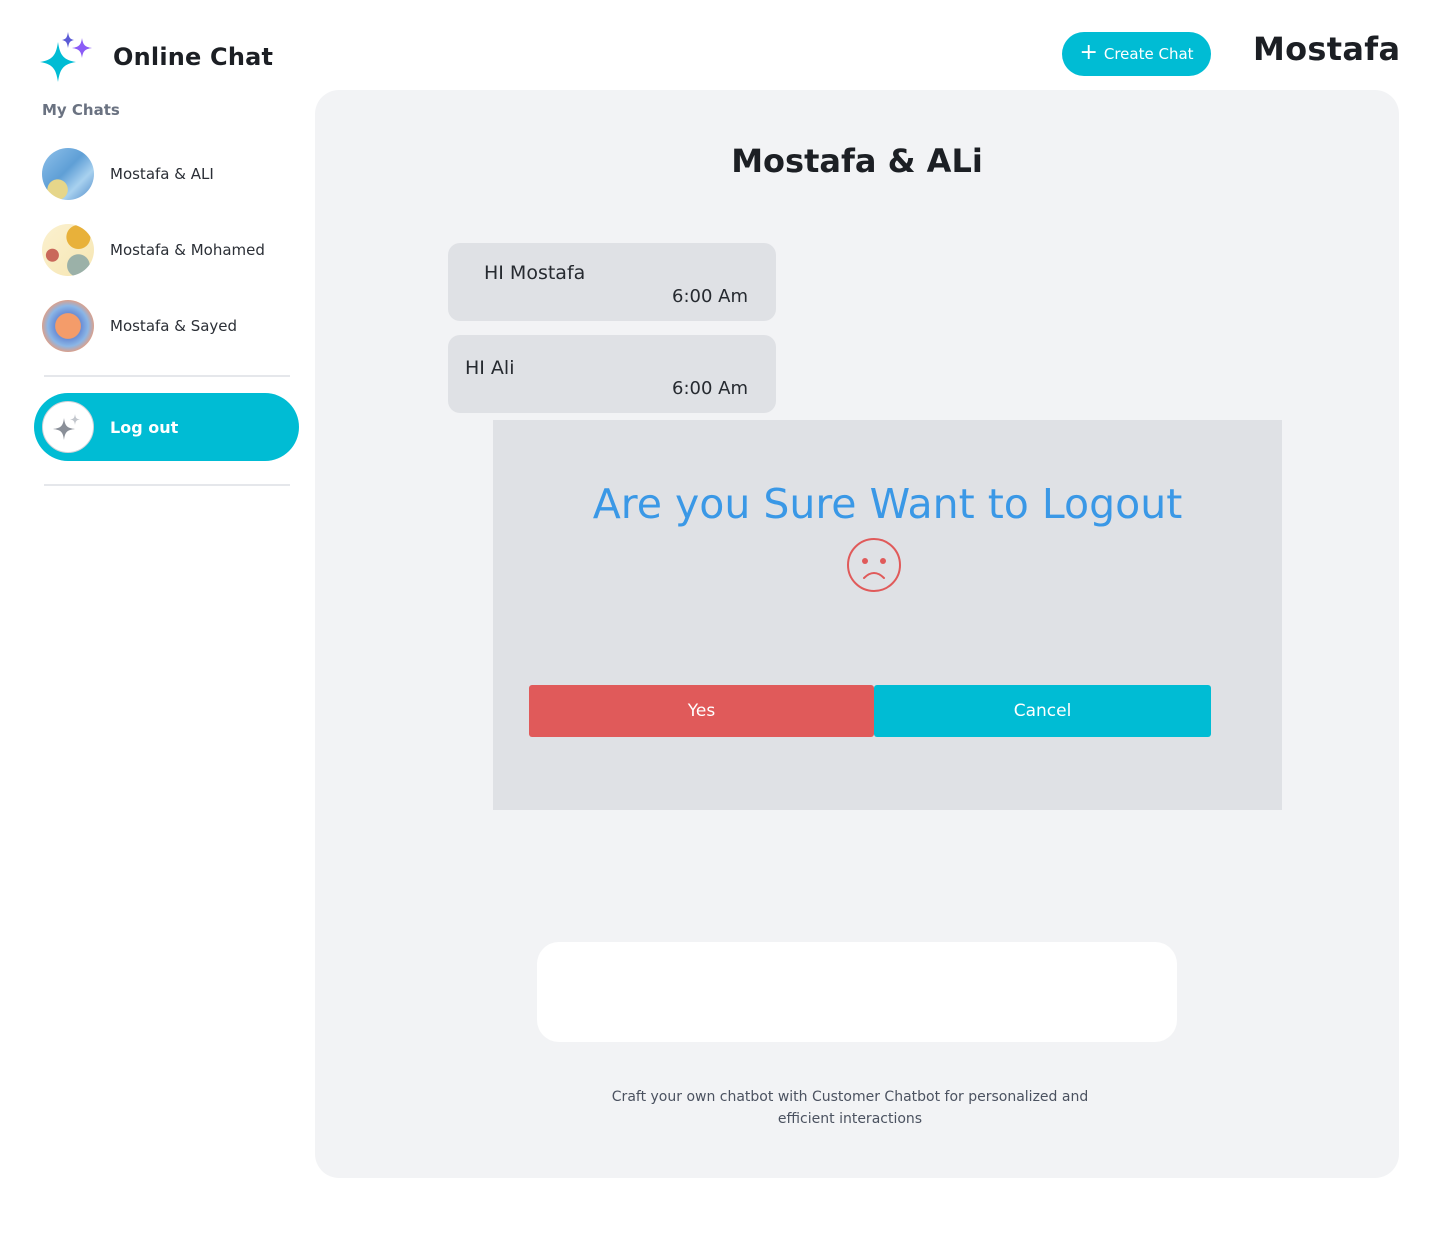  I want to click on brand: Online Chat, so click(156, 57).